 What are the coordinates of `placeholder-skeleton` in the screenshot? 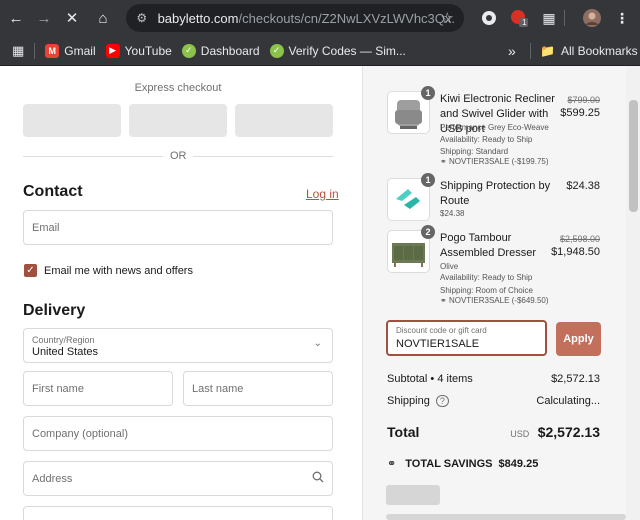 It's located at (413, 495).